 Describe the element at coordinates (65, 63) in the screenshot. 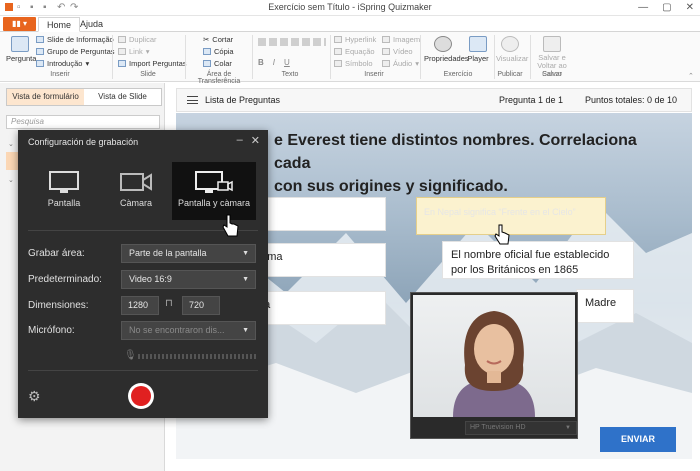

I see `intro-label: Introdução` at that location.